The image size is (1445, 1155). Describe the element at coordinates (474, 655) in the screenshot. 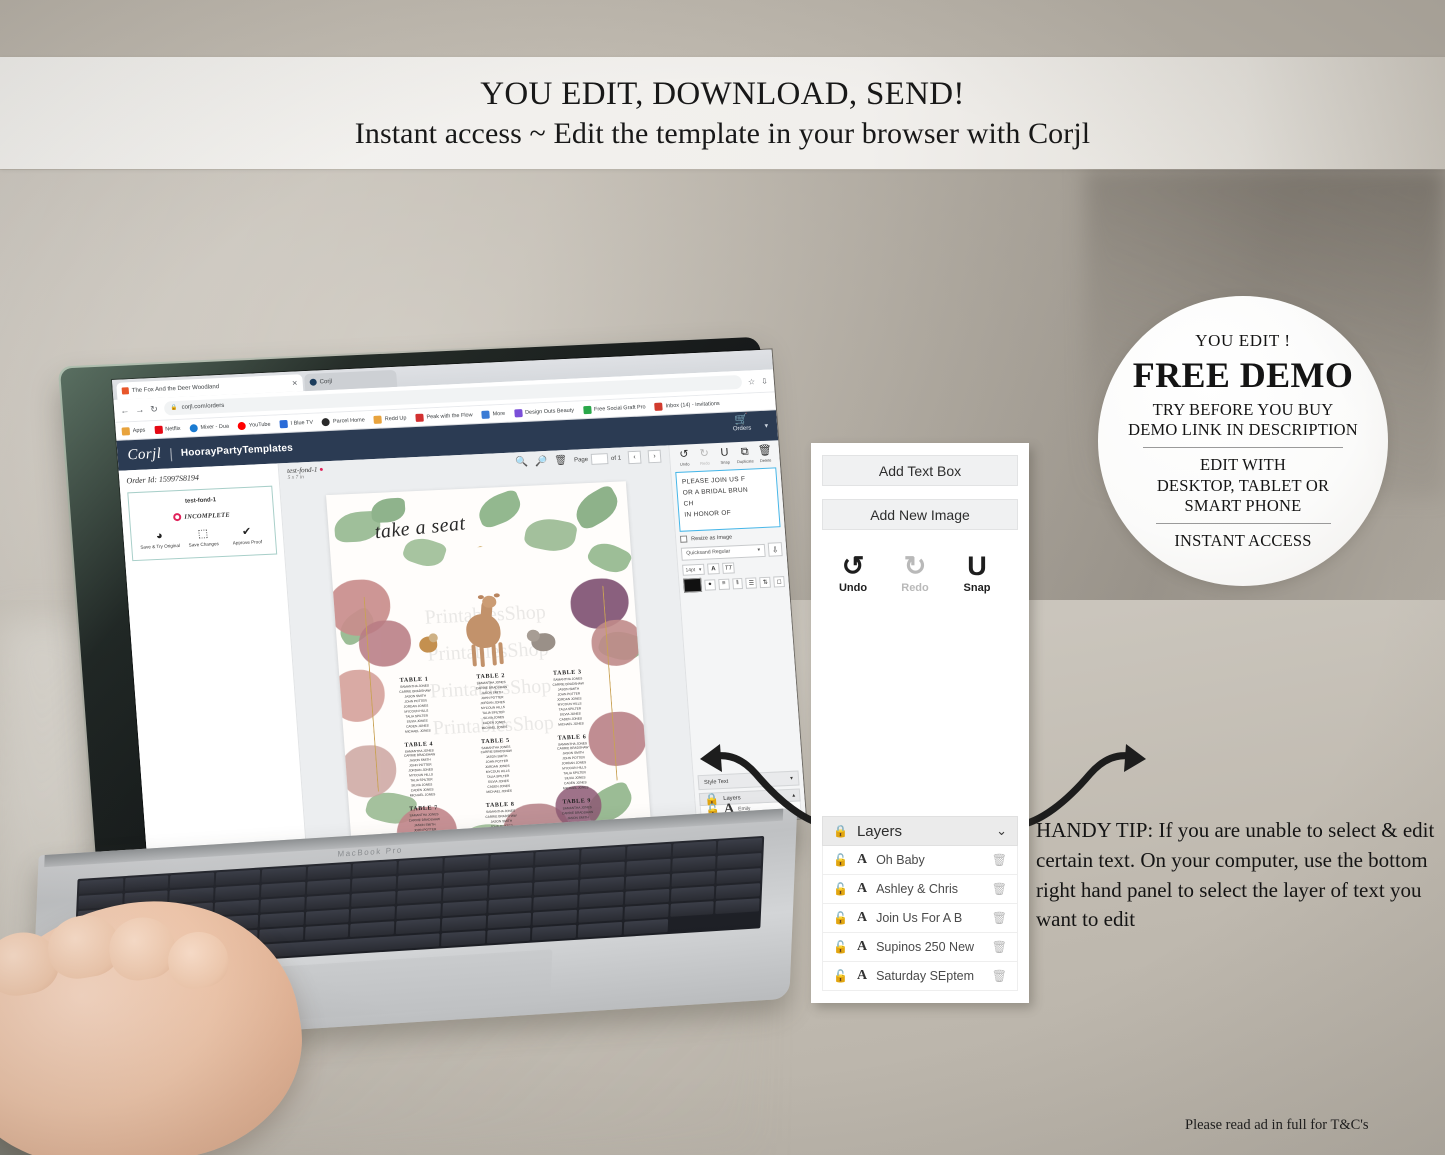

I see `deer-leg` at that location.